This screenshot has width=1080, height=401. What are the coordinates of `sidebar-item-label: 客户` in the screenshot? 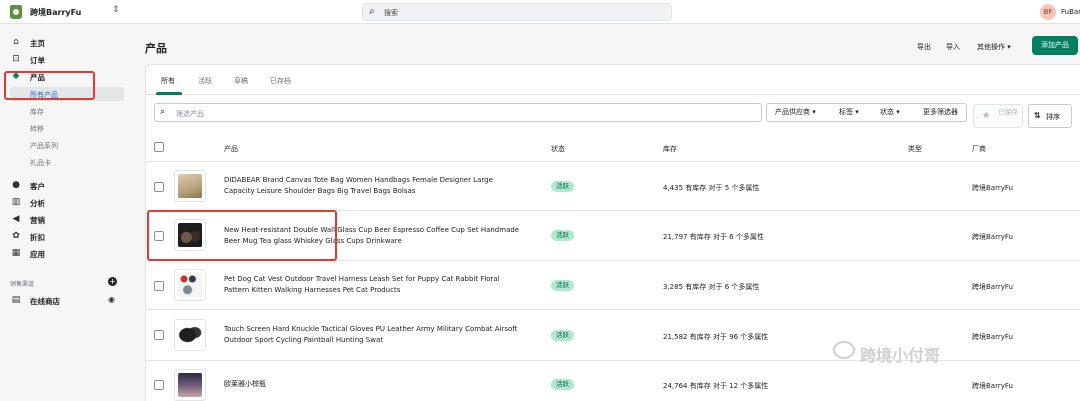 It's located at (37, 186).